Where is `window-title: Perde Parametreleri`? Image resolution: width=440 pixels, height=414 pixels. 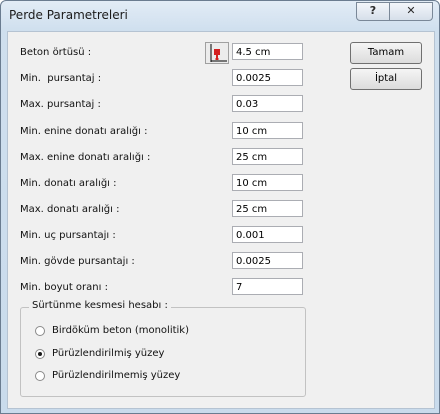 window-title: Perde Parametreleri is located at coordinates (68, 15).